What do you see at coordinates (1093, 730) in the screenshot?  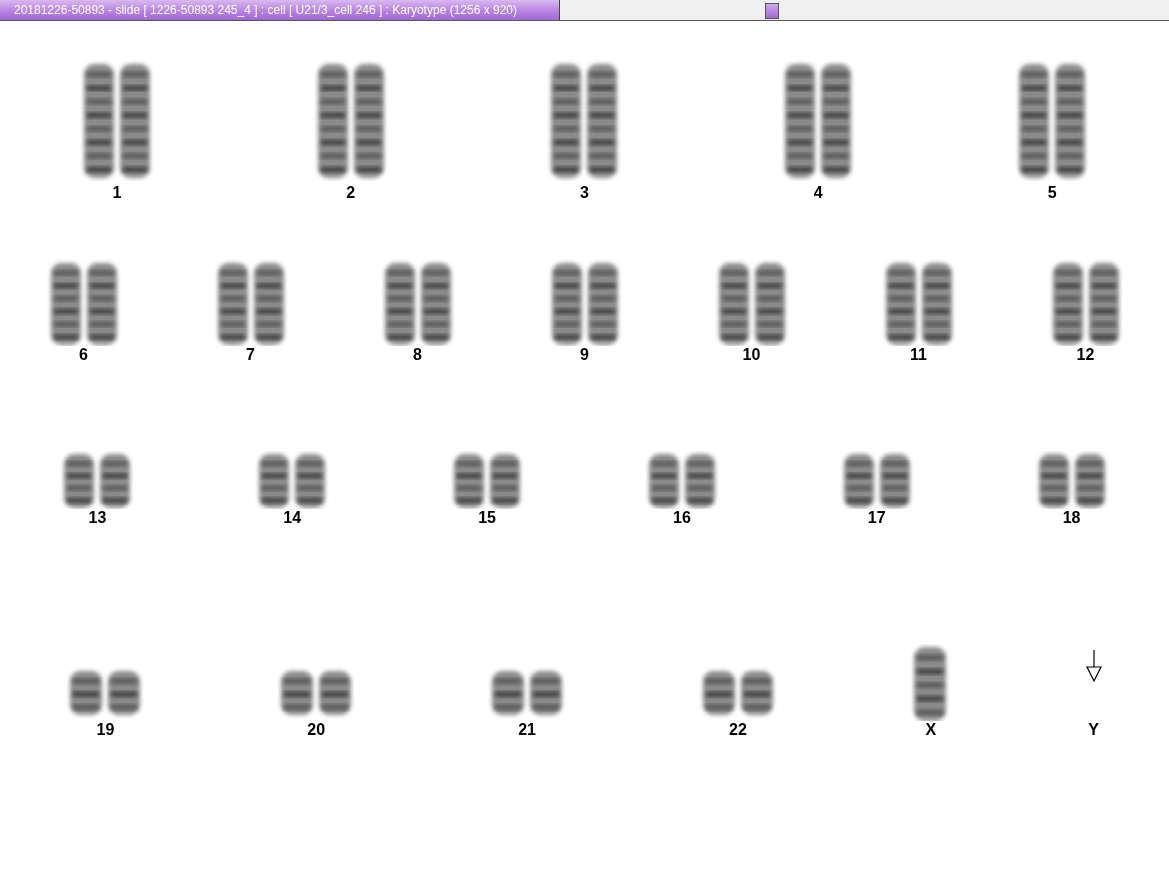 I see `chromosome-label: Y` at bounding box center [1093, 730].